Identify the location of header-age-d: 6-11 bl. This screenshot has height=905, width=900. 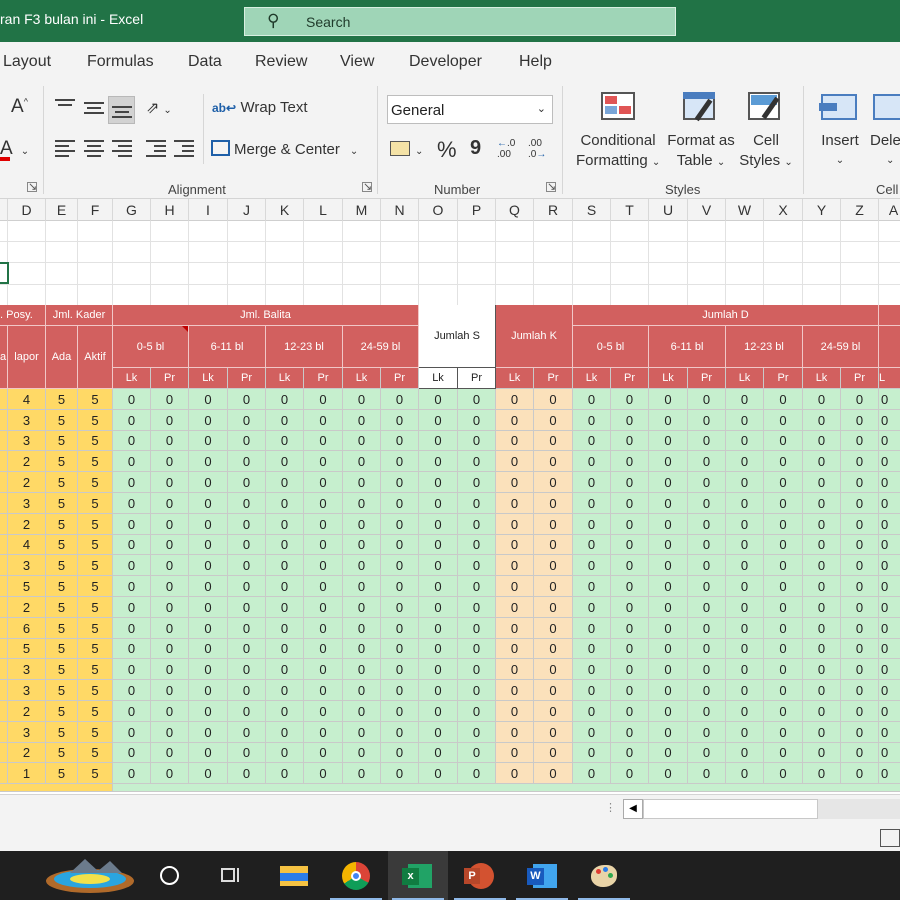
(687, 347).